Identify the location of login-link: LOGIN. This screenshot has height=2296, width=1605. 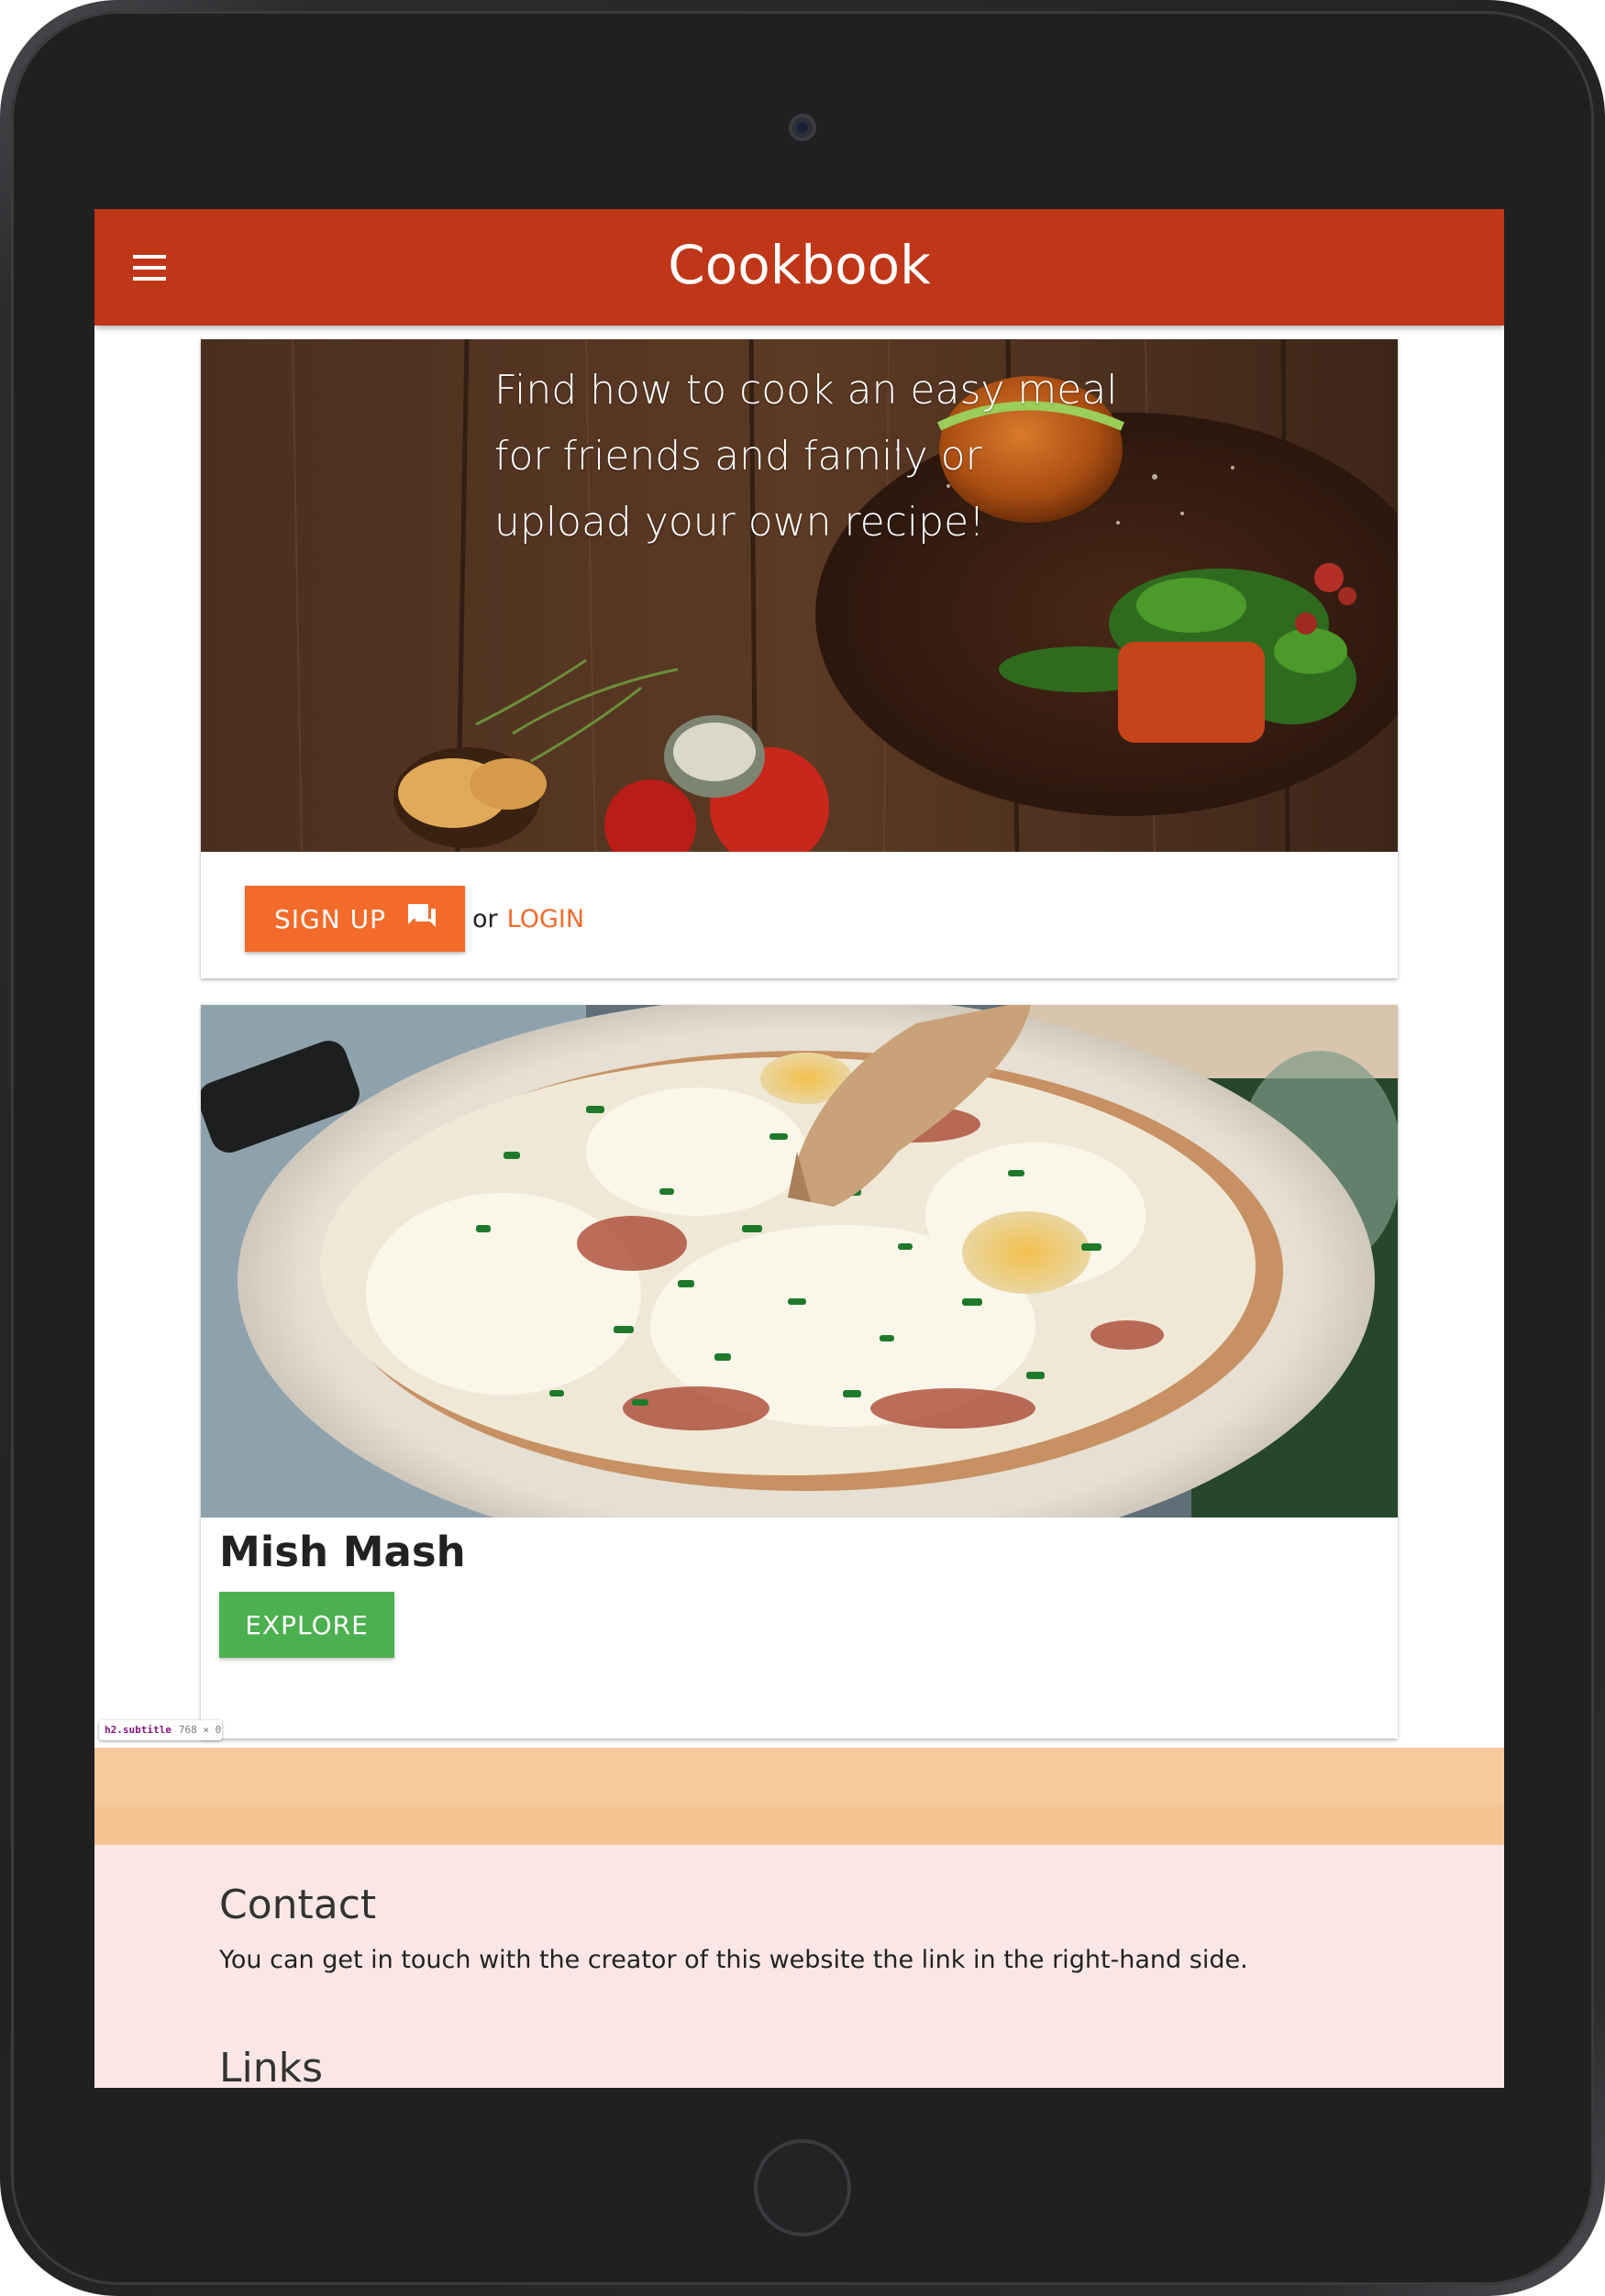
(545, 919).